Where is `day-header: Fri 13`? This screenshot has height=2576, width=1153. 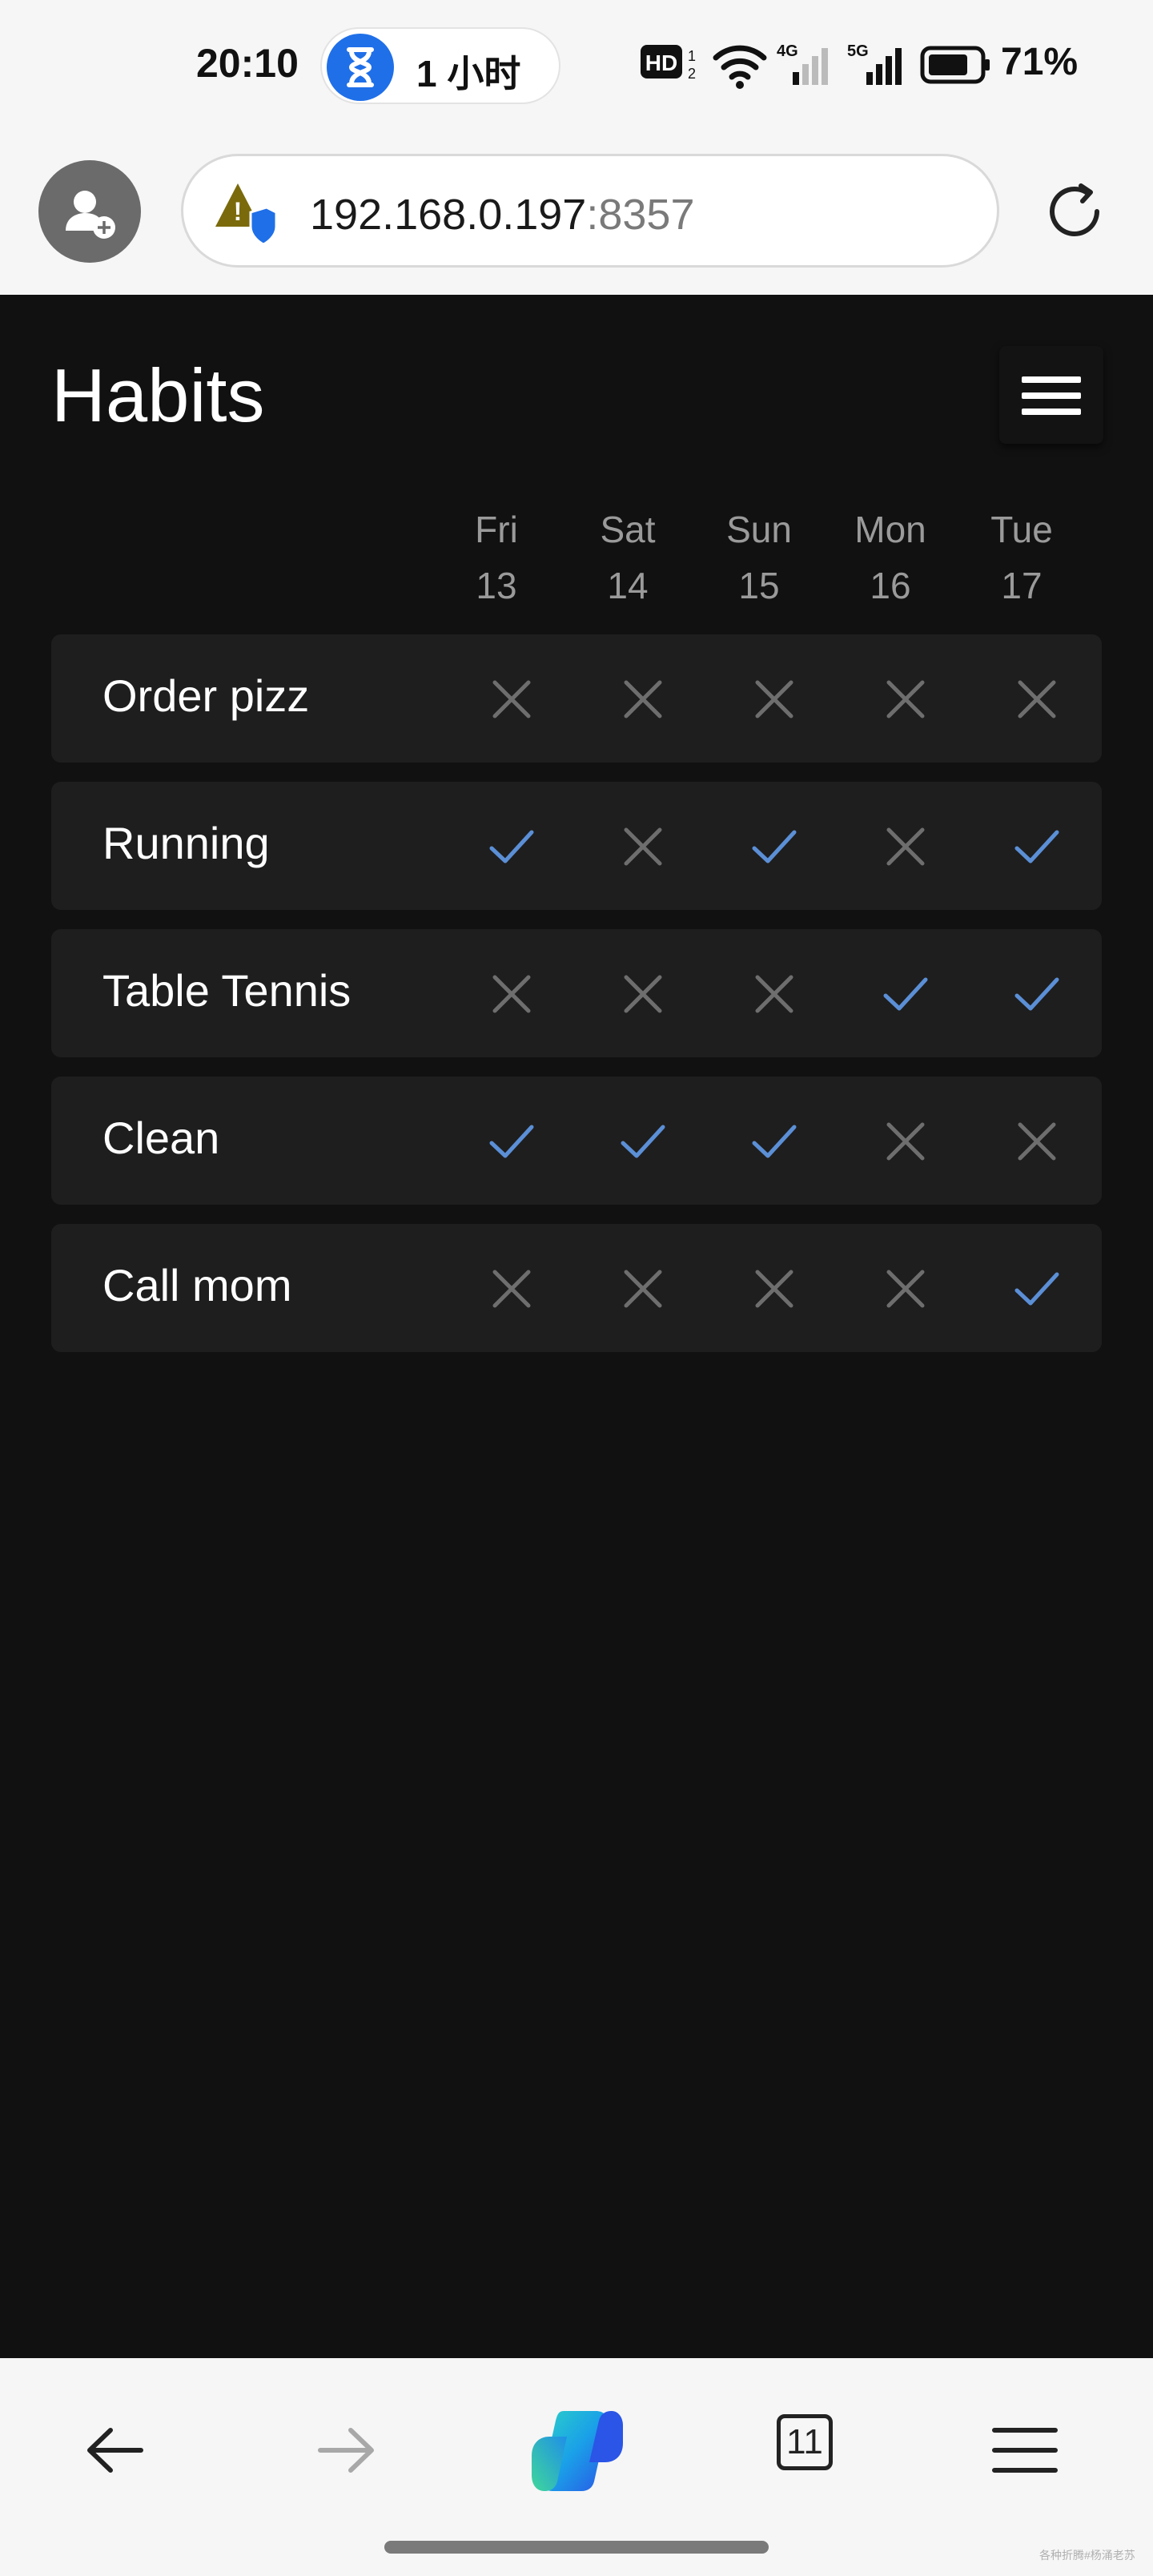
day-header: Fri 13 is located at coordinates (496, 557).